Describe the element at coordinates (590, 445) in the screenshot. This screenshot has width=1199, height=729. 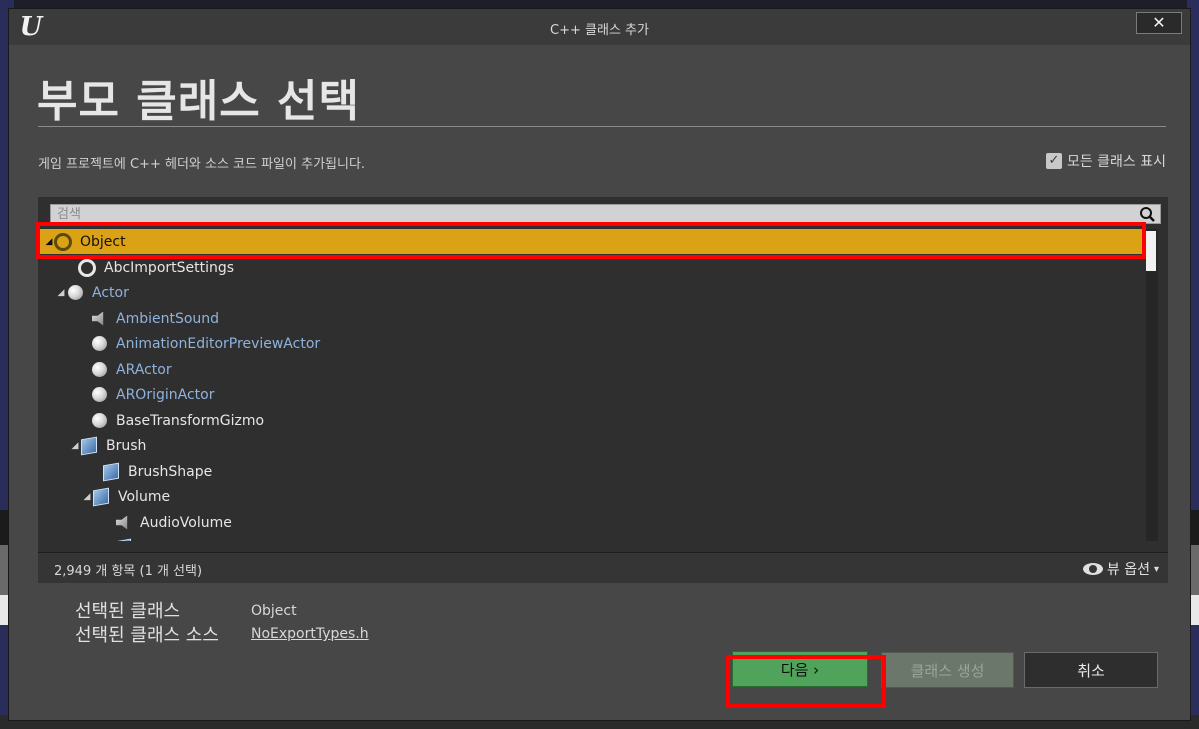
I see `tree-row: ◢ Brush` at that location.